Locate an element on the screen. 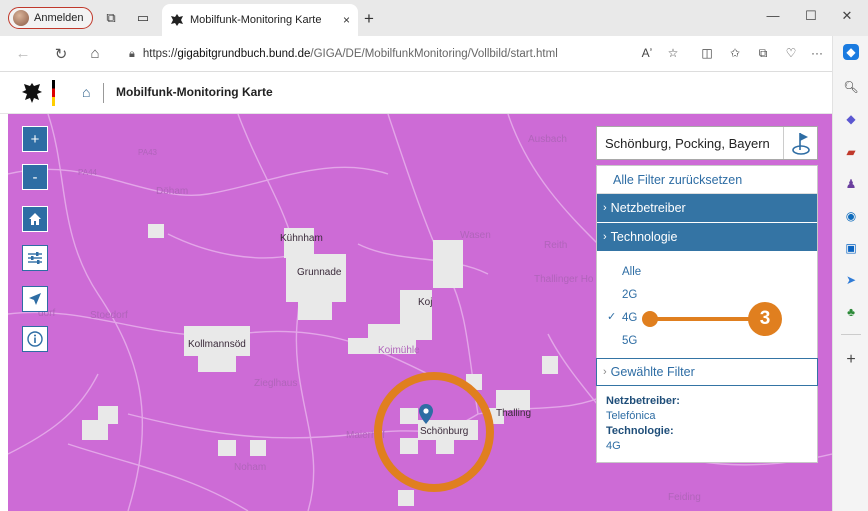 This screenshot has height=511, width=868. page-title: Mobilfunk-Monitoring Karte is located at coordinates (194, 92).